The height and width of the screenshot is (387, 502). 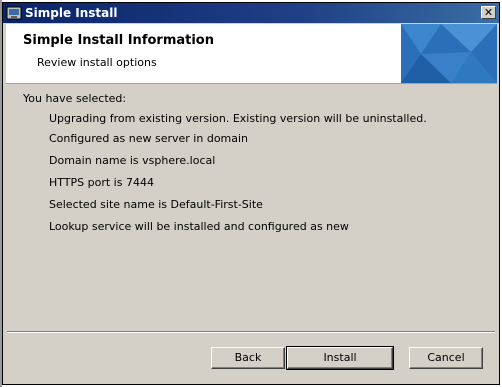 What do you see at coordinates (251, 332) in the screenshot?
I see `footer-divider` at bounding box center [251, 332].